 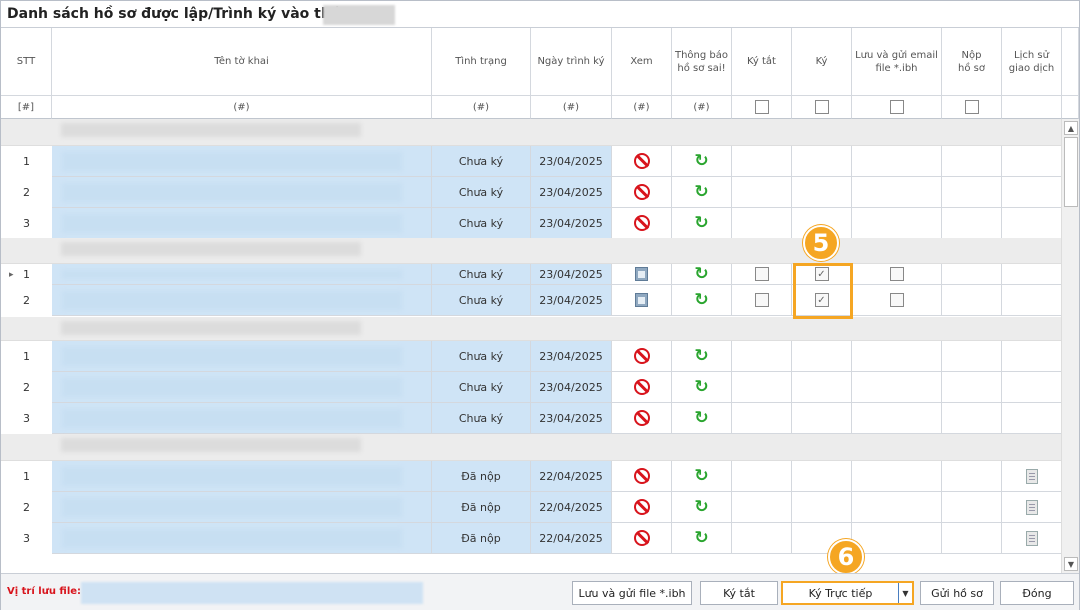 What do you see at coordinates (822, 62) in the screenshot?
I see `header-ky: Ký` at bounding box center [822, 62].